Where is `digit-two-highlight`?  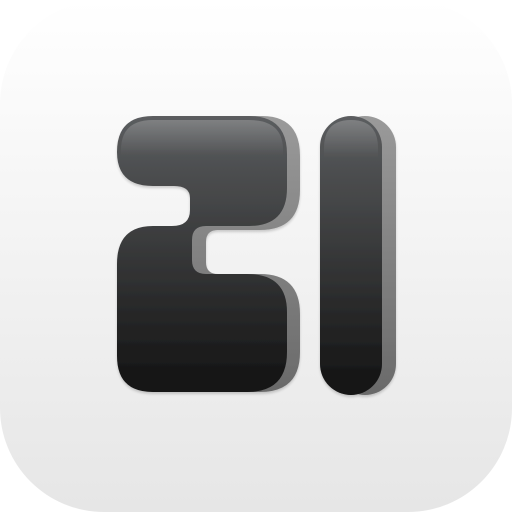
digit-two-highlight is located at coordinates (202, 138).